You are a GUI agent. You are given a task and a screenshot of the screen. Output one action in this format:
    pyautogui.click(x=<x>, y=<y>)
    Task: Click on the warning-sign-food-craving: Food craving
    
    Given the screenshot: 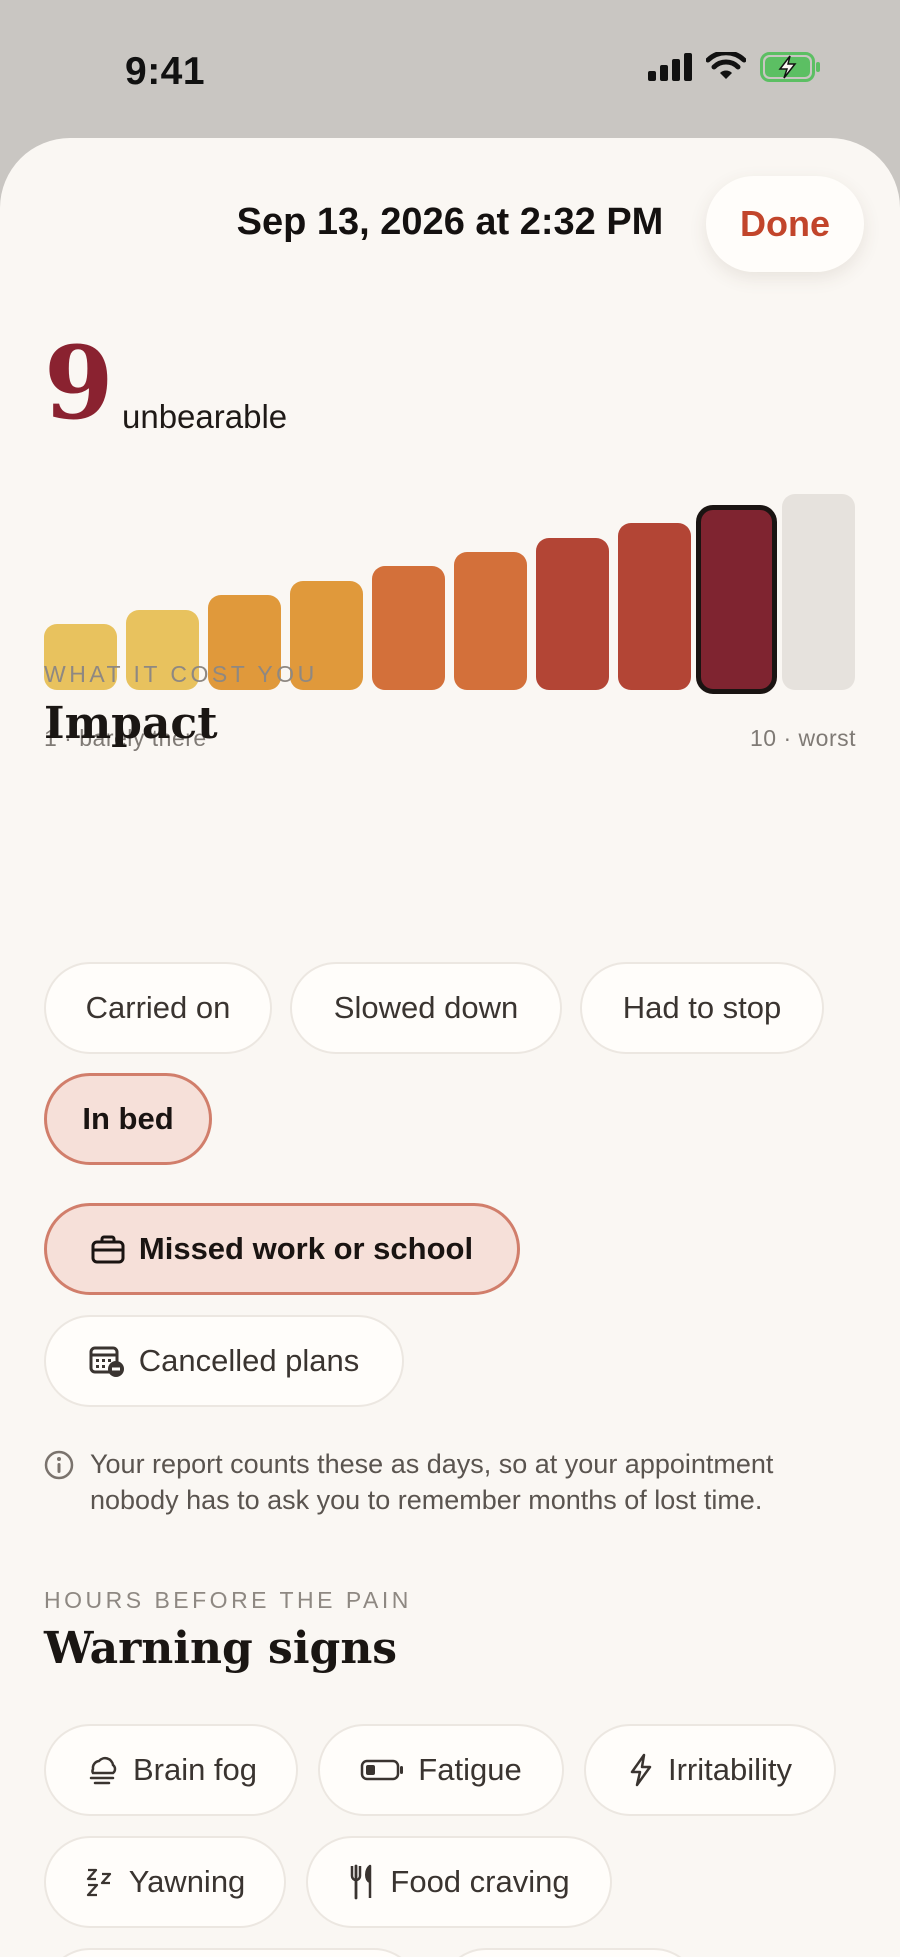 What is the action you would take?
    pyautogui.click(x=459, y=1882)
    